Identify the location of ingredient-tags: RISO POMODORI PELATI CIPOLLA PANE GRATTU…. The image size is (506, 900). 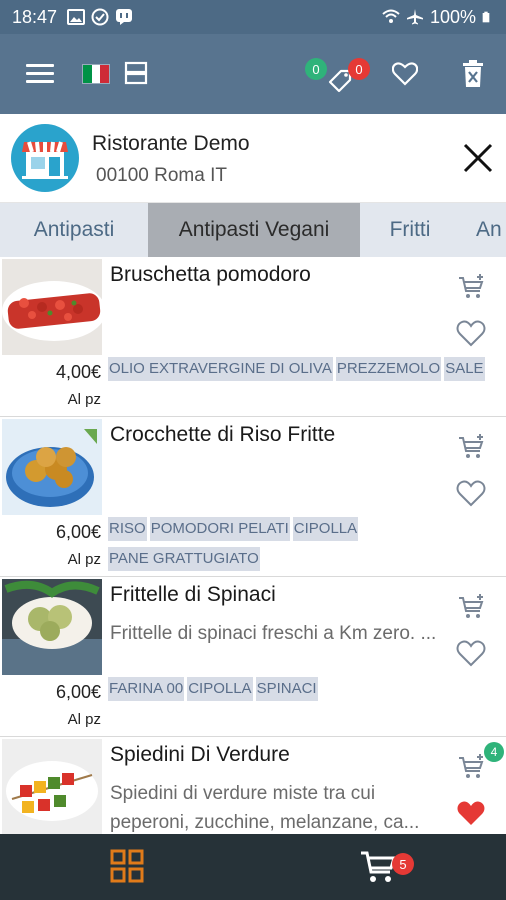
(297, 544).